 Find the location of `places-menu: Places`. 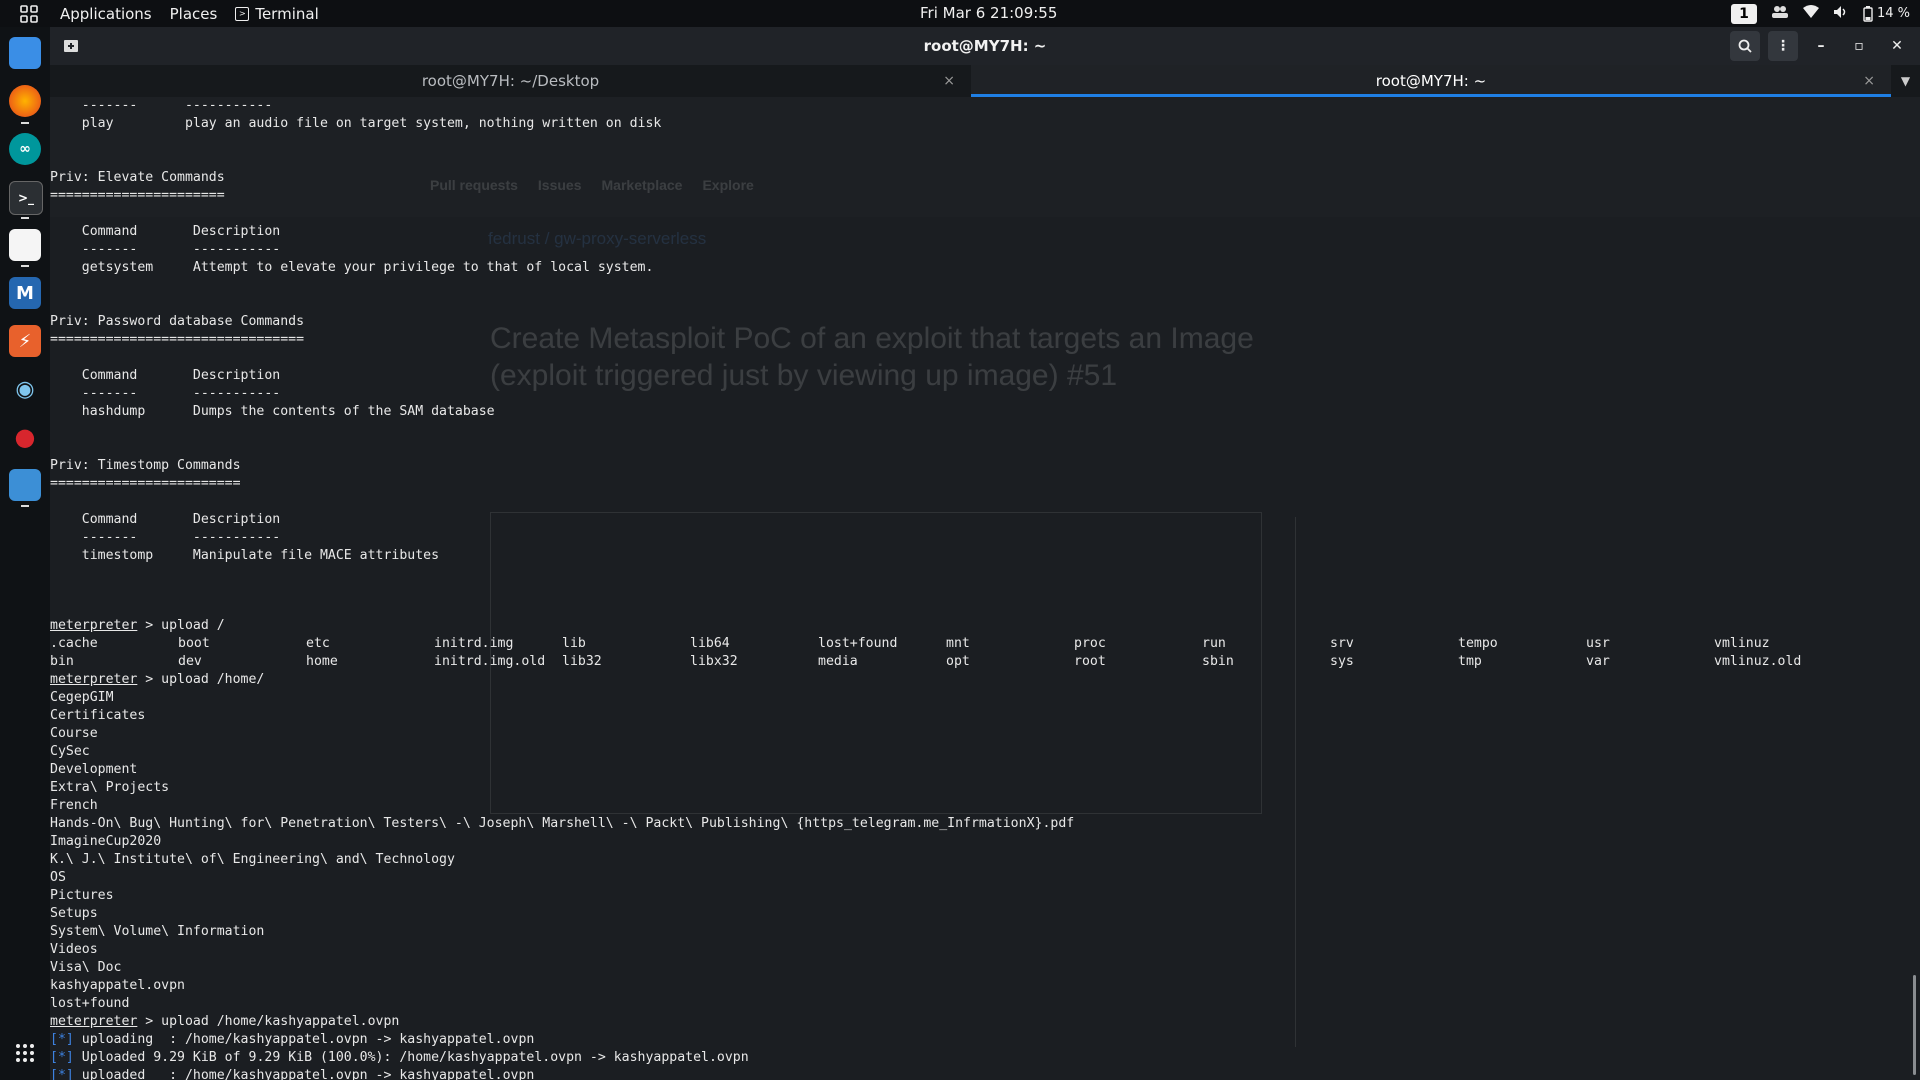

places-menu: Places is located at coordinates (203, 14).